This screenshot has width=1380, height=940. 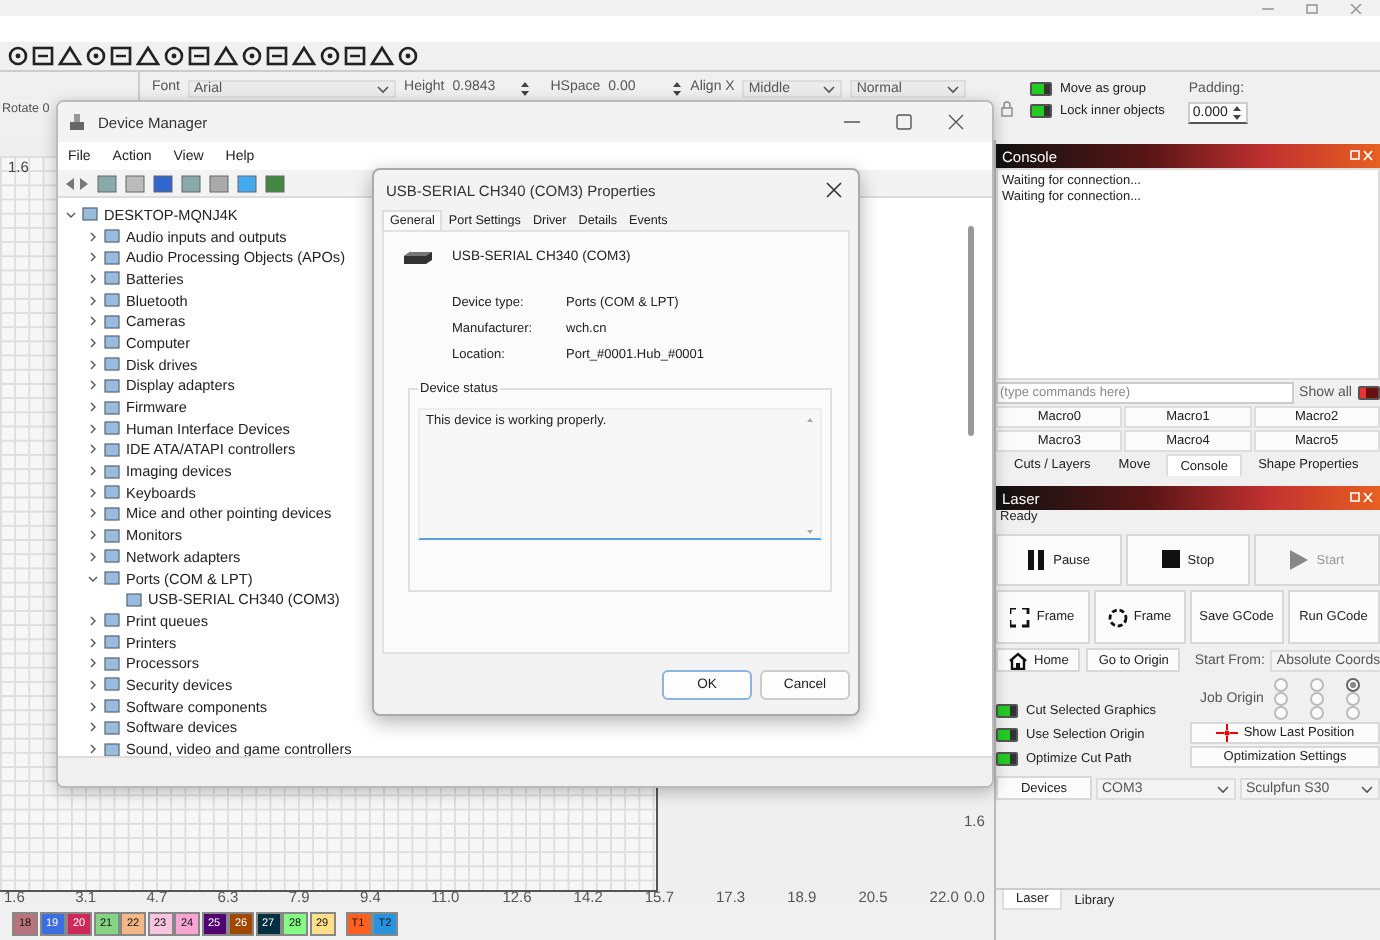 What do you see at coordinates (1007, 109) in the screenshot?
I see `lock-icon` at bounding box center [1007, 109].